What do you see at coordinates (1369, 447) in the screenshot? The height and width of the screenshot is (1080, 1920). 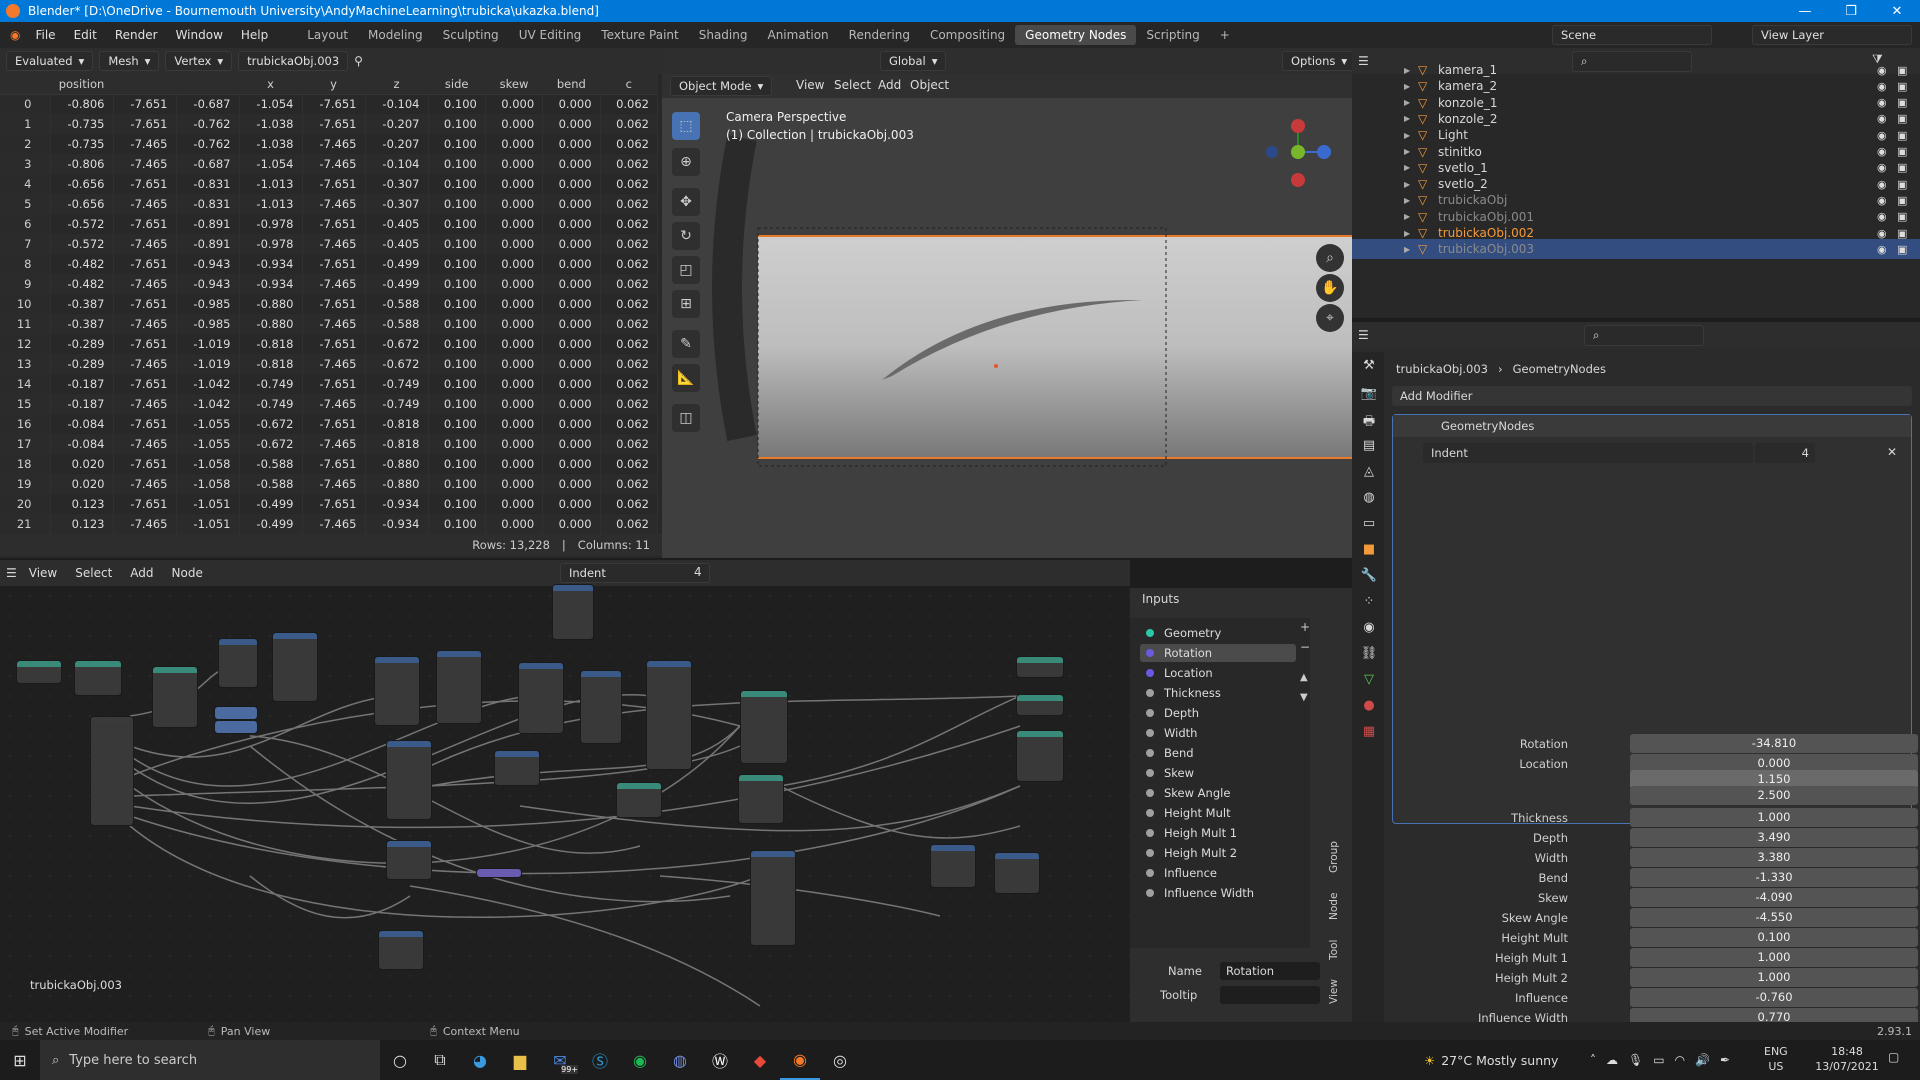 I see `view-layer-tab-icon: ▤` at bounding box center [1369, 447].